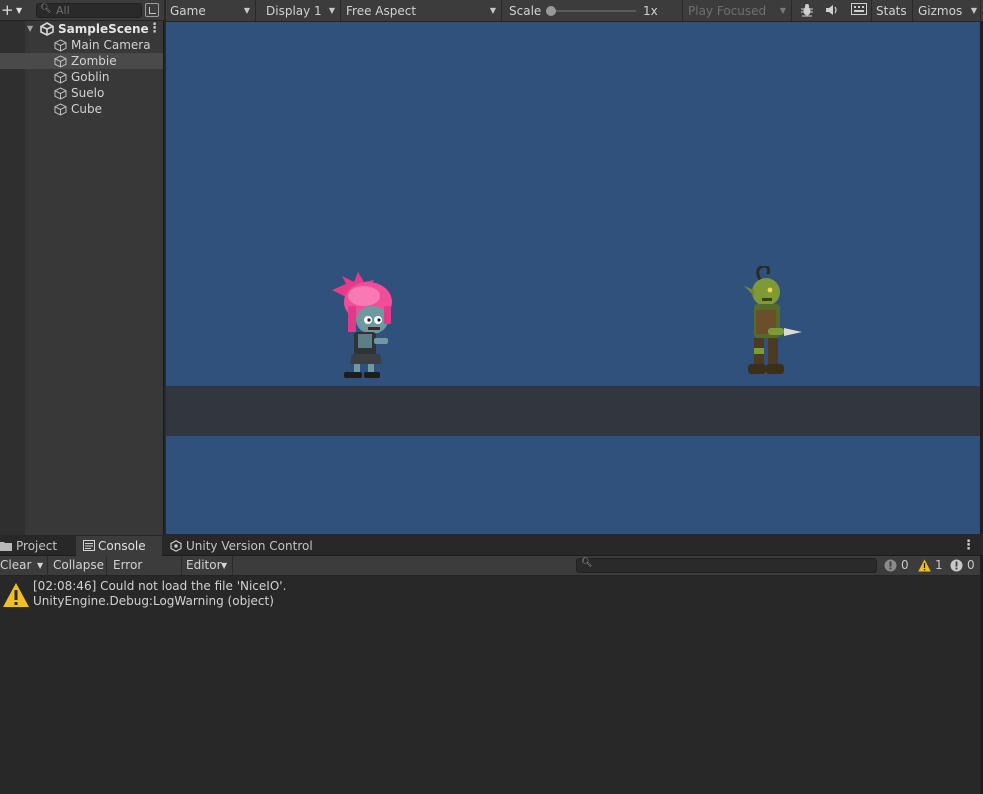 Image resolution: width=983 pixels, height=794 pixels. I want to click on log-stacktrace: UnityEngine.Debug:LogWarning (object), so click(153, 601).